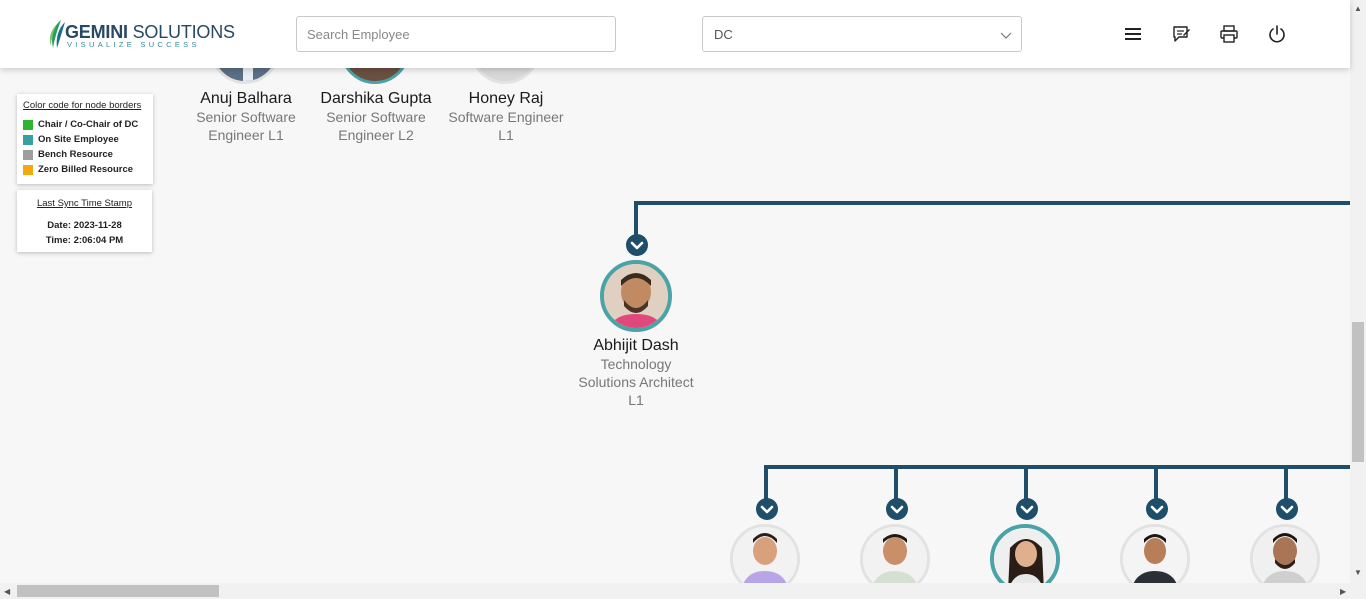  I want to click on vertical-scrollbar-thumb, so click(1358, 392).